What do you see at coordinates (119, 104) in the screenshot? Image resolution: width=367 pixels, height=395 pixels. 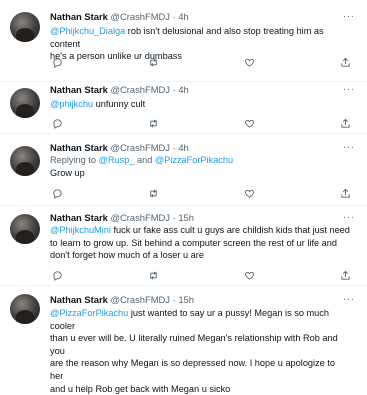 I see `tweet-text-line: unfunny cult` at bounding box center [119, 104].